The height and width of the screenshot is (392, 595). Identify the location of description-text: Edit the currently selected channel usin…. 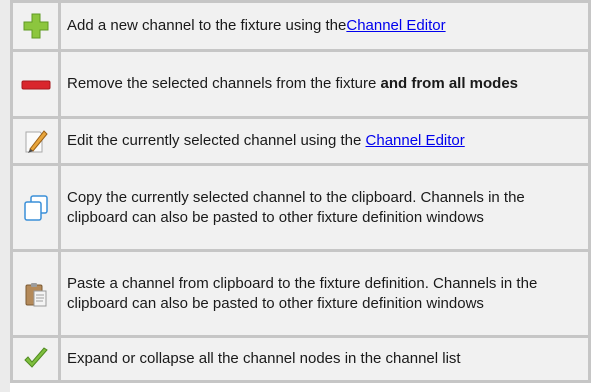
(216, 140).